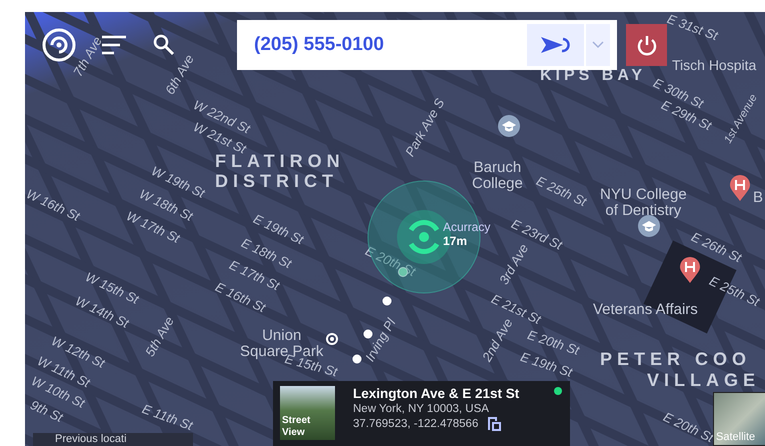  What do you see at coordinates (421, 409) in the screenshot?
I see `location-address: New York, NY 10003, USA` at bounding box center [421, 409].